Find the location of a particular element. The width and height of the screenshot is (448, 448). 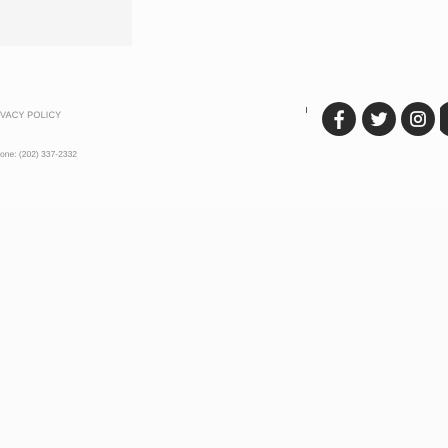

instagram-icon is located at coordinates (418, 119).